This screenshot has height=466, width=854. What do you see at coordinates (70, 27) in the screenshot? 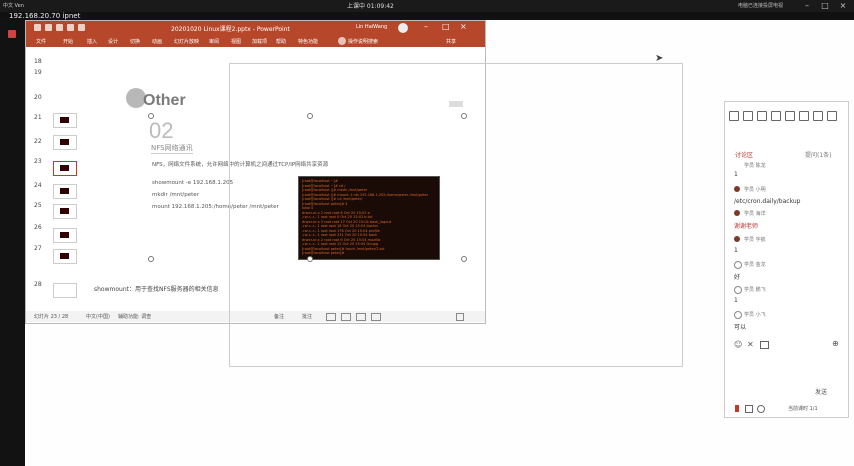
I see `redo-icon` at bounding box center [70, 27].